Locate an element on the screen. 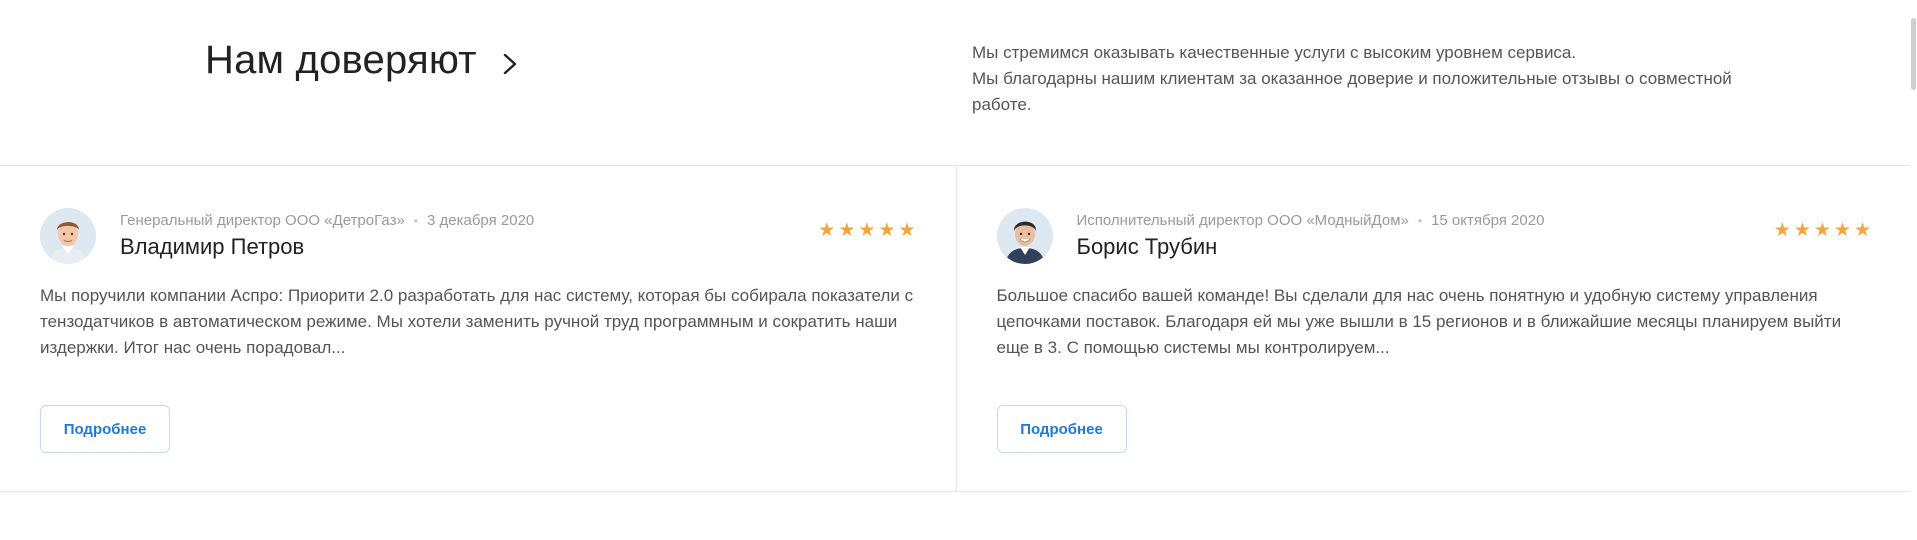 This screenshot has height=540, width=1917. author-name: Владимир Петров is located at coordinates (212, 246).